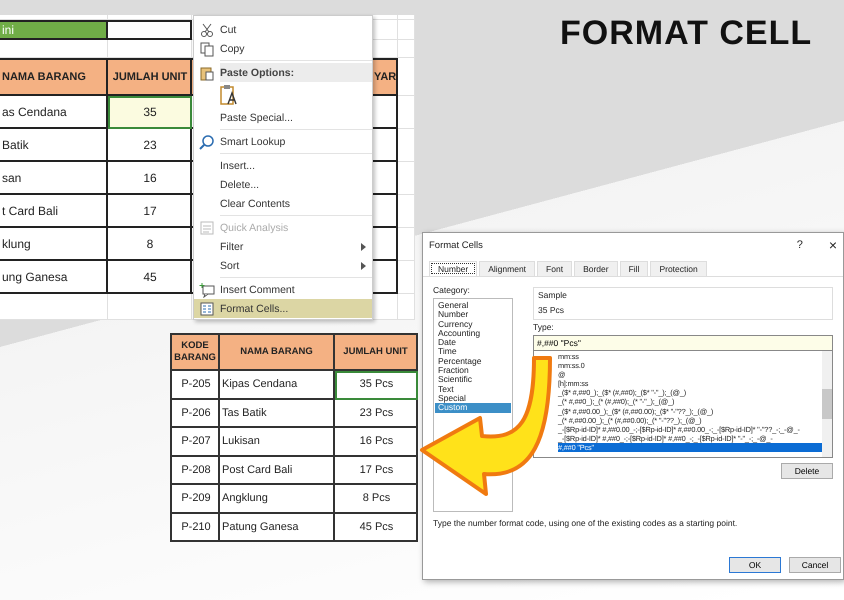 The height and width of the screenshot is (600, 844). Describe the element at coordinates (283, 48) in the screenshot. I see `menu-item: Copy` at that location.